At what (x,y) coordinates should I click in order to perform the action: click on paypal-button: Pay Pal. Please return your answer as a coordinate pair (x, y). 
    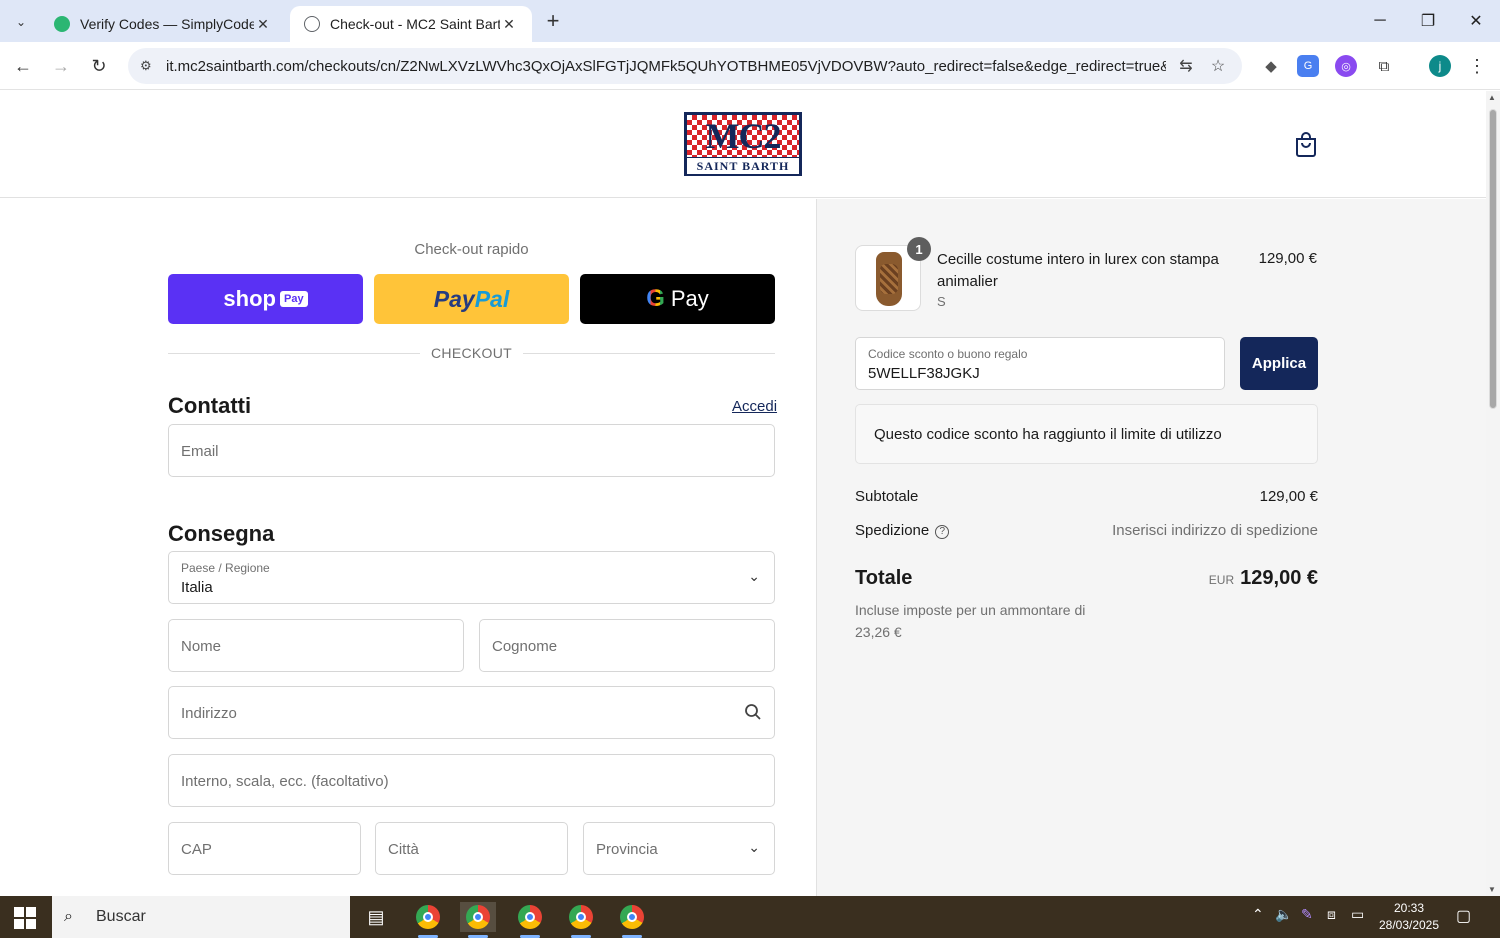
    Looking at the image, I should click on (471, 299).